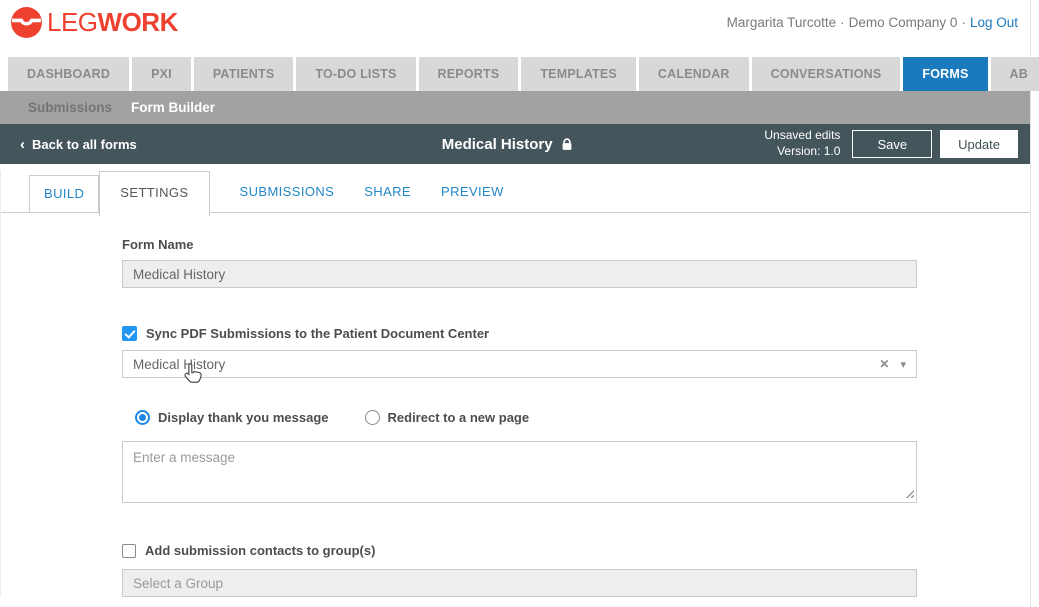 The height and width of the screenshot is (607, 1039). What do you see at coordinates (287, 198) in the screenshot?
I see `tab-submissions: SUBMISSIONS` at bounding box center [287, 198].